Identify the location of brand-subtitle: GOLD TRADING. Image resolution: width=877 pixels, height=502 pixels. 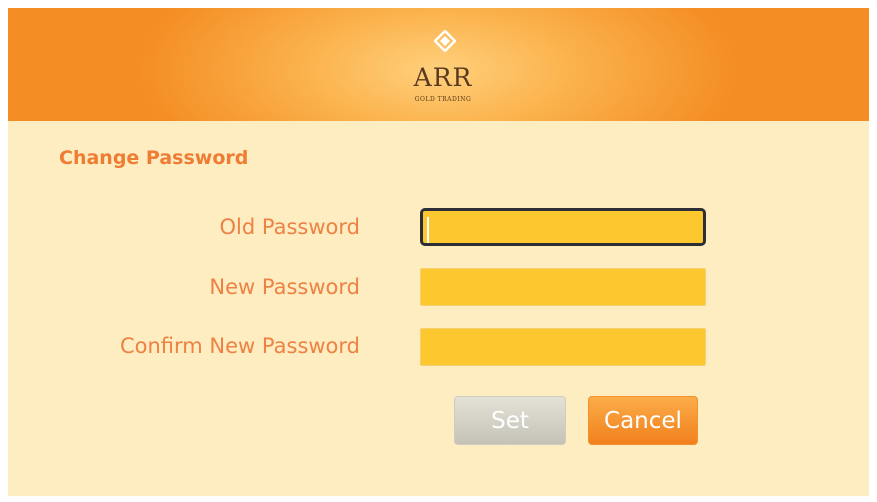
(443, 99).